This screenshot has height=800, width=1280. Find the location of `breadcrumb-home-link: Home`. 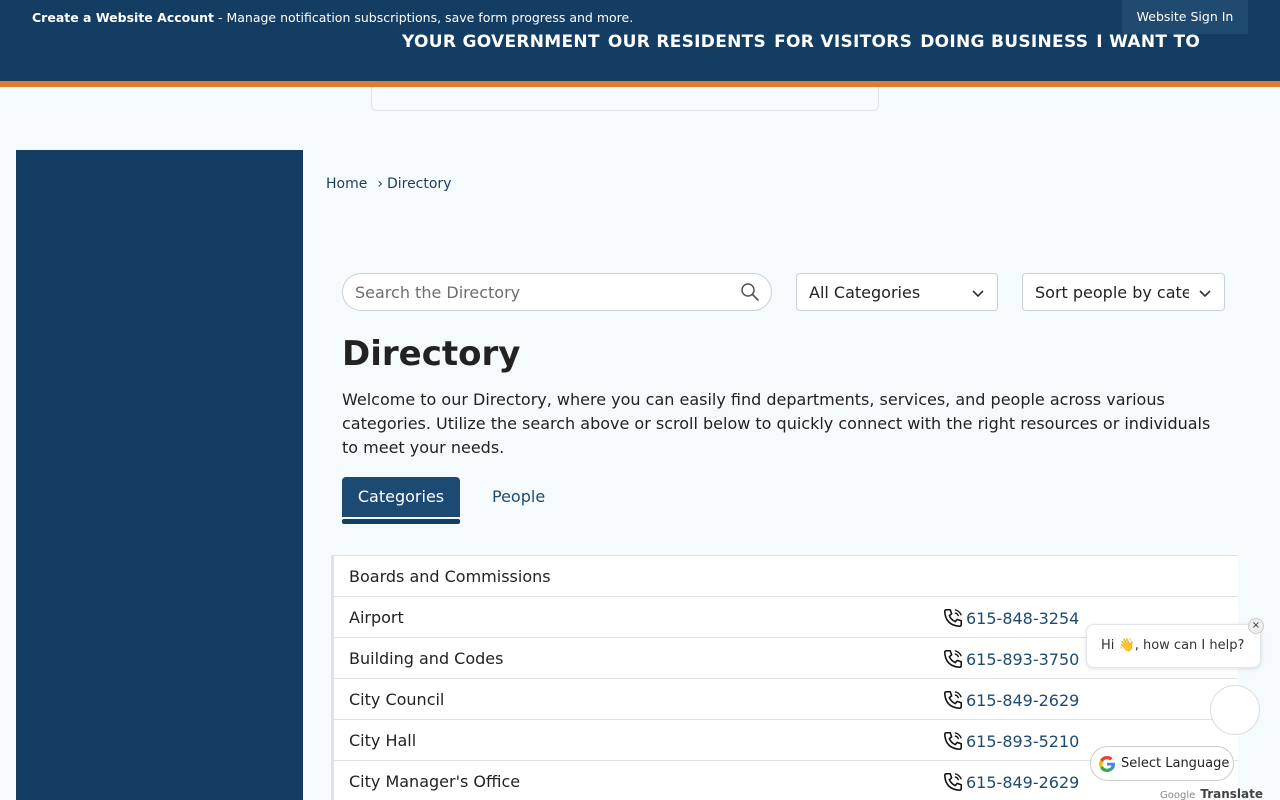

breadcrumb-home-link: Home is located at coordinates (346, 184).